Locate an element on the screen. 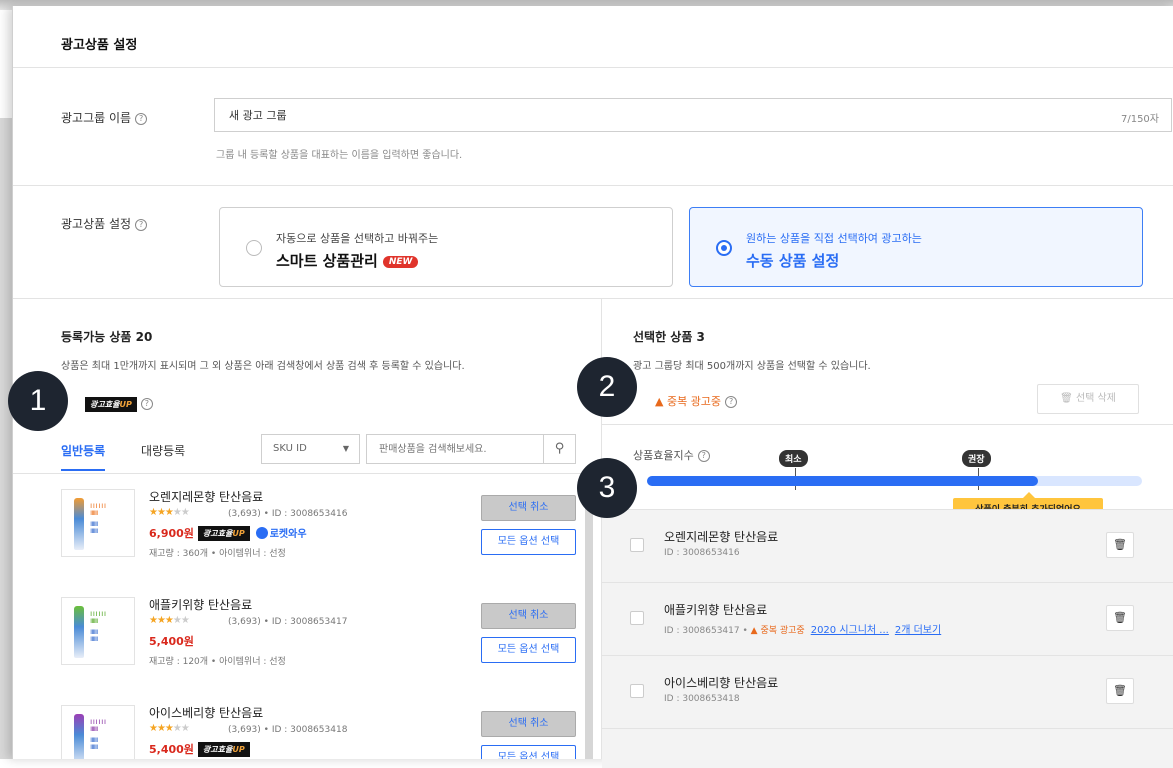 The image size is (1173, 768). price-row: 5,400원 광고효율UP is located at coordinates (199, 749).